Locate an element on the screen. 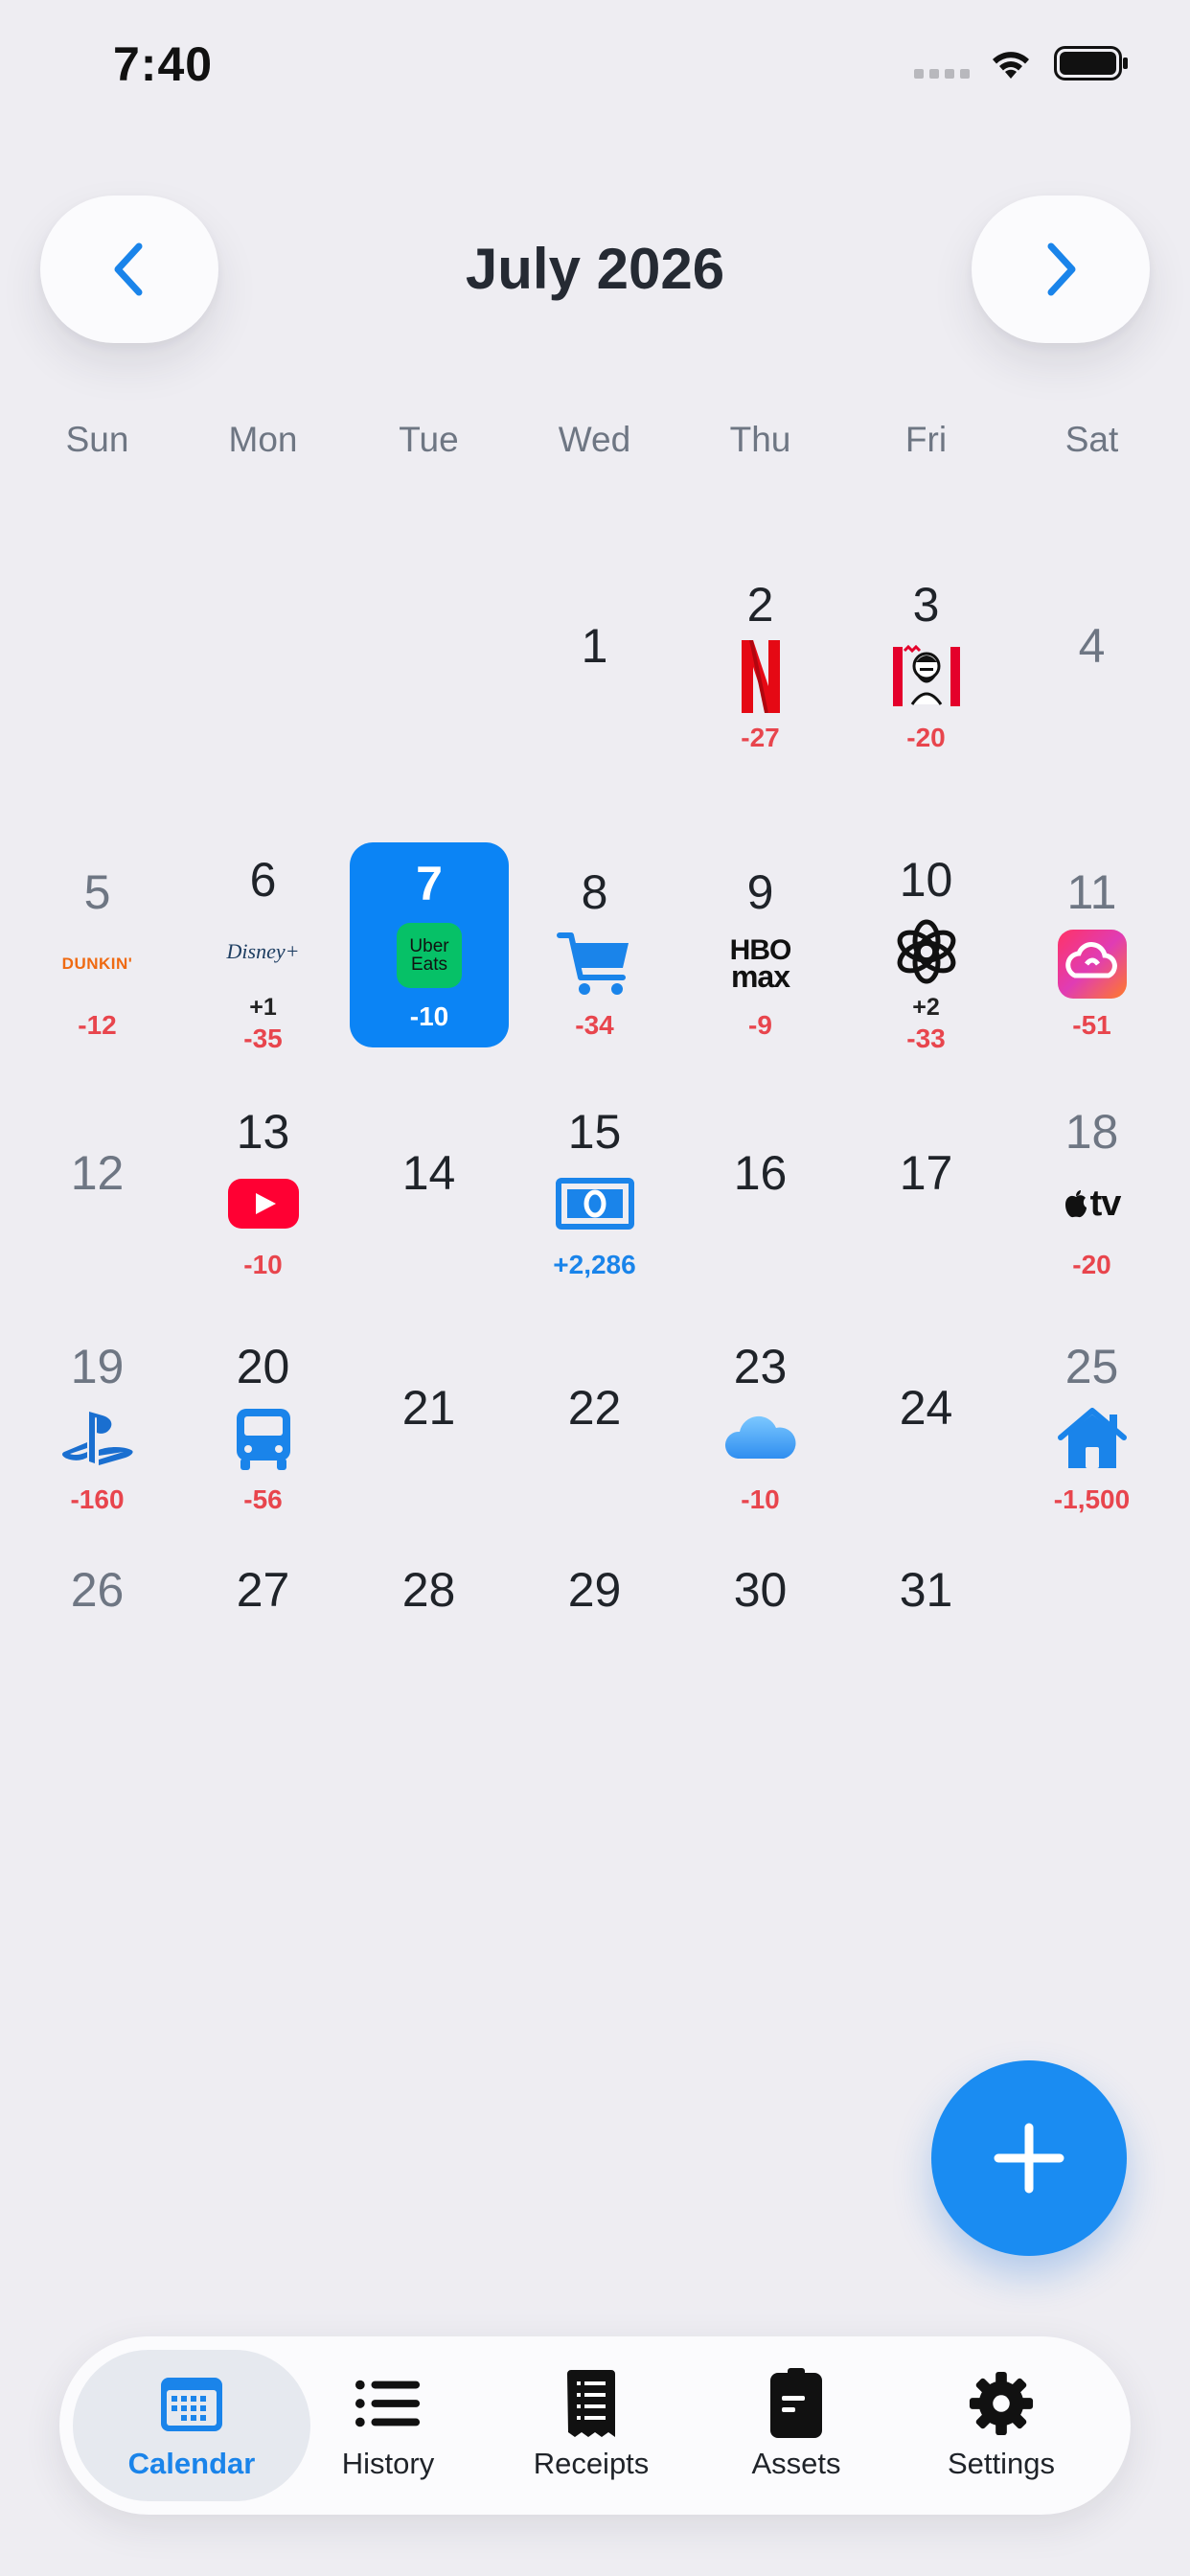 Image resolution: width=1190 pixels, height=2576 pixels. add-transaction-button is located at coordinates (1029, 2158).